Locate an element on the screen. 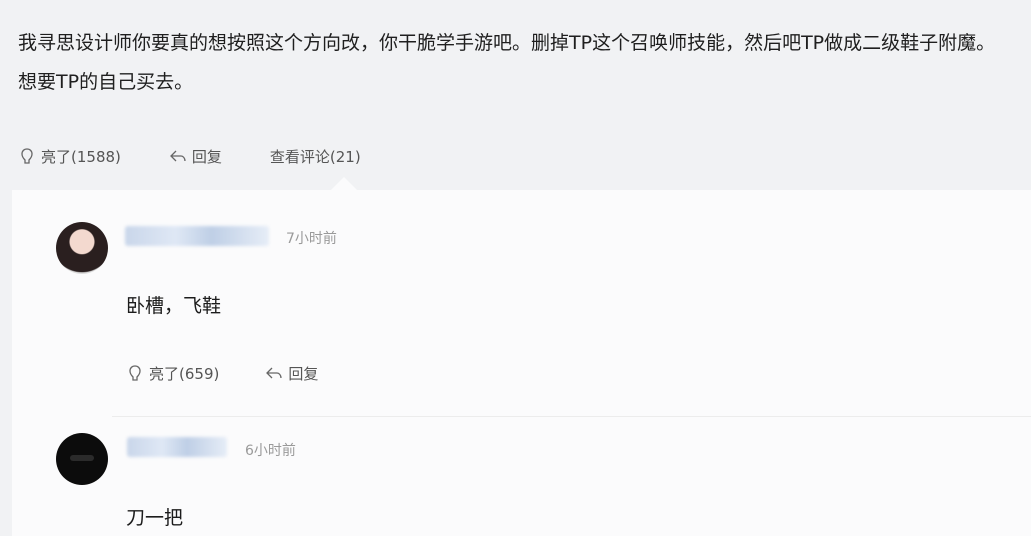 This screenshot has width=1031, height=536. reply-button: 回复 is located at coordinates (195, 156).